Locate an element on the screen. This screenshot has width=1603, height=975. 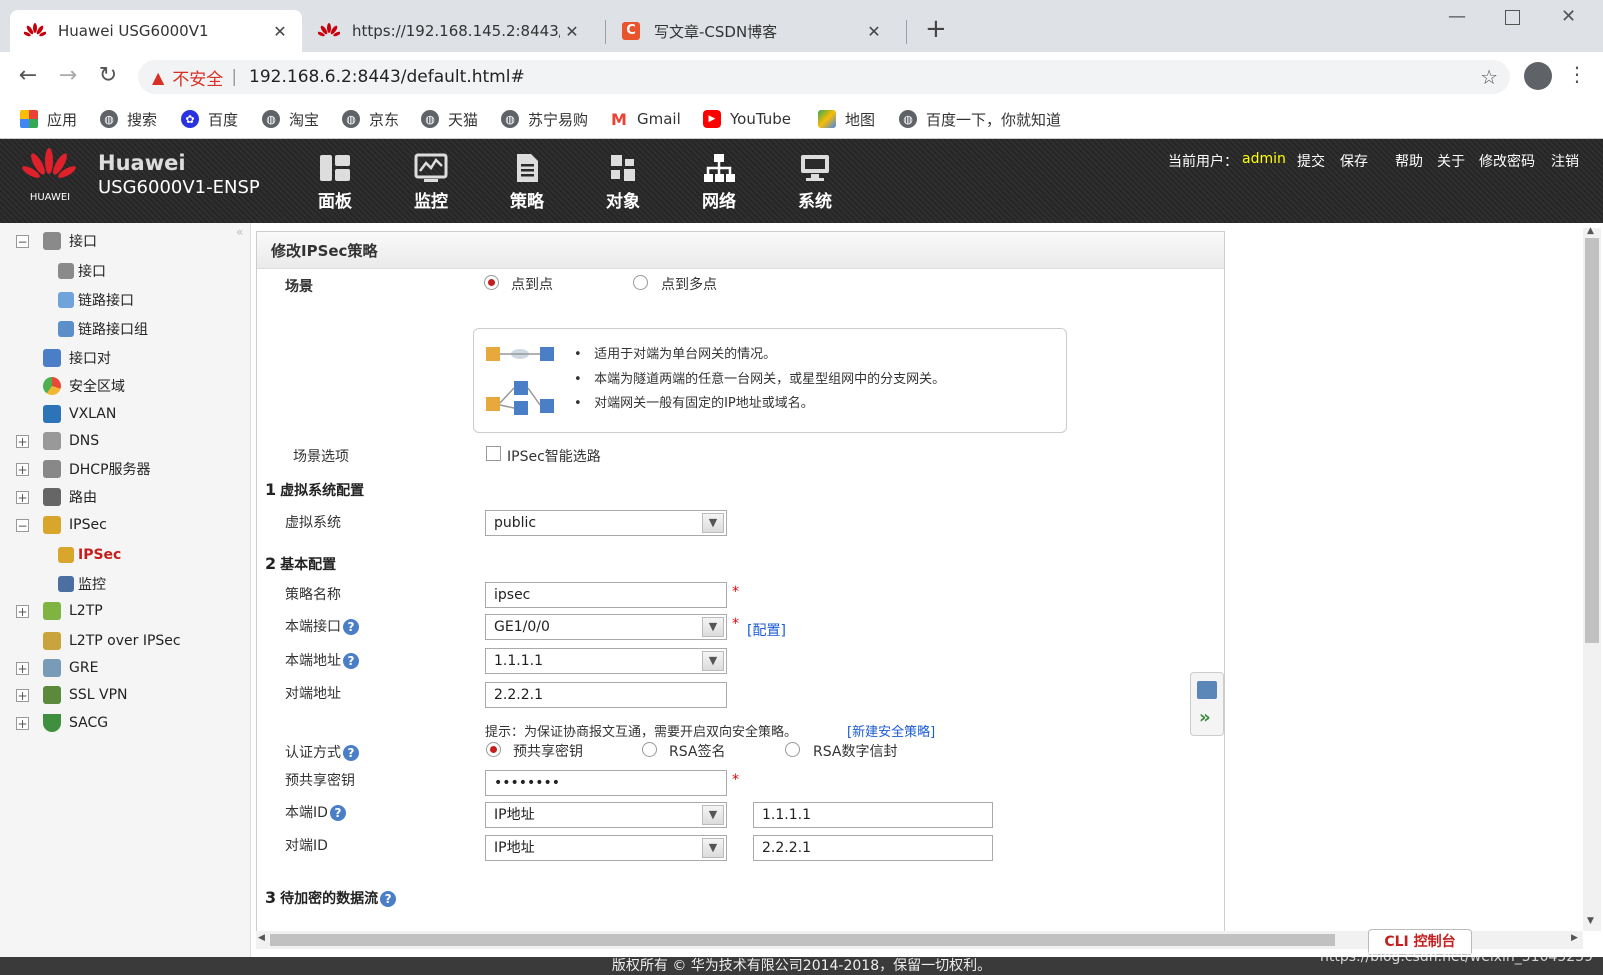
tree-item-l2tp: + L2TP is located at coordinates (59, 611).